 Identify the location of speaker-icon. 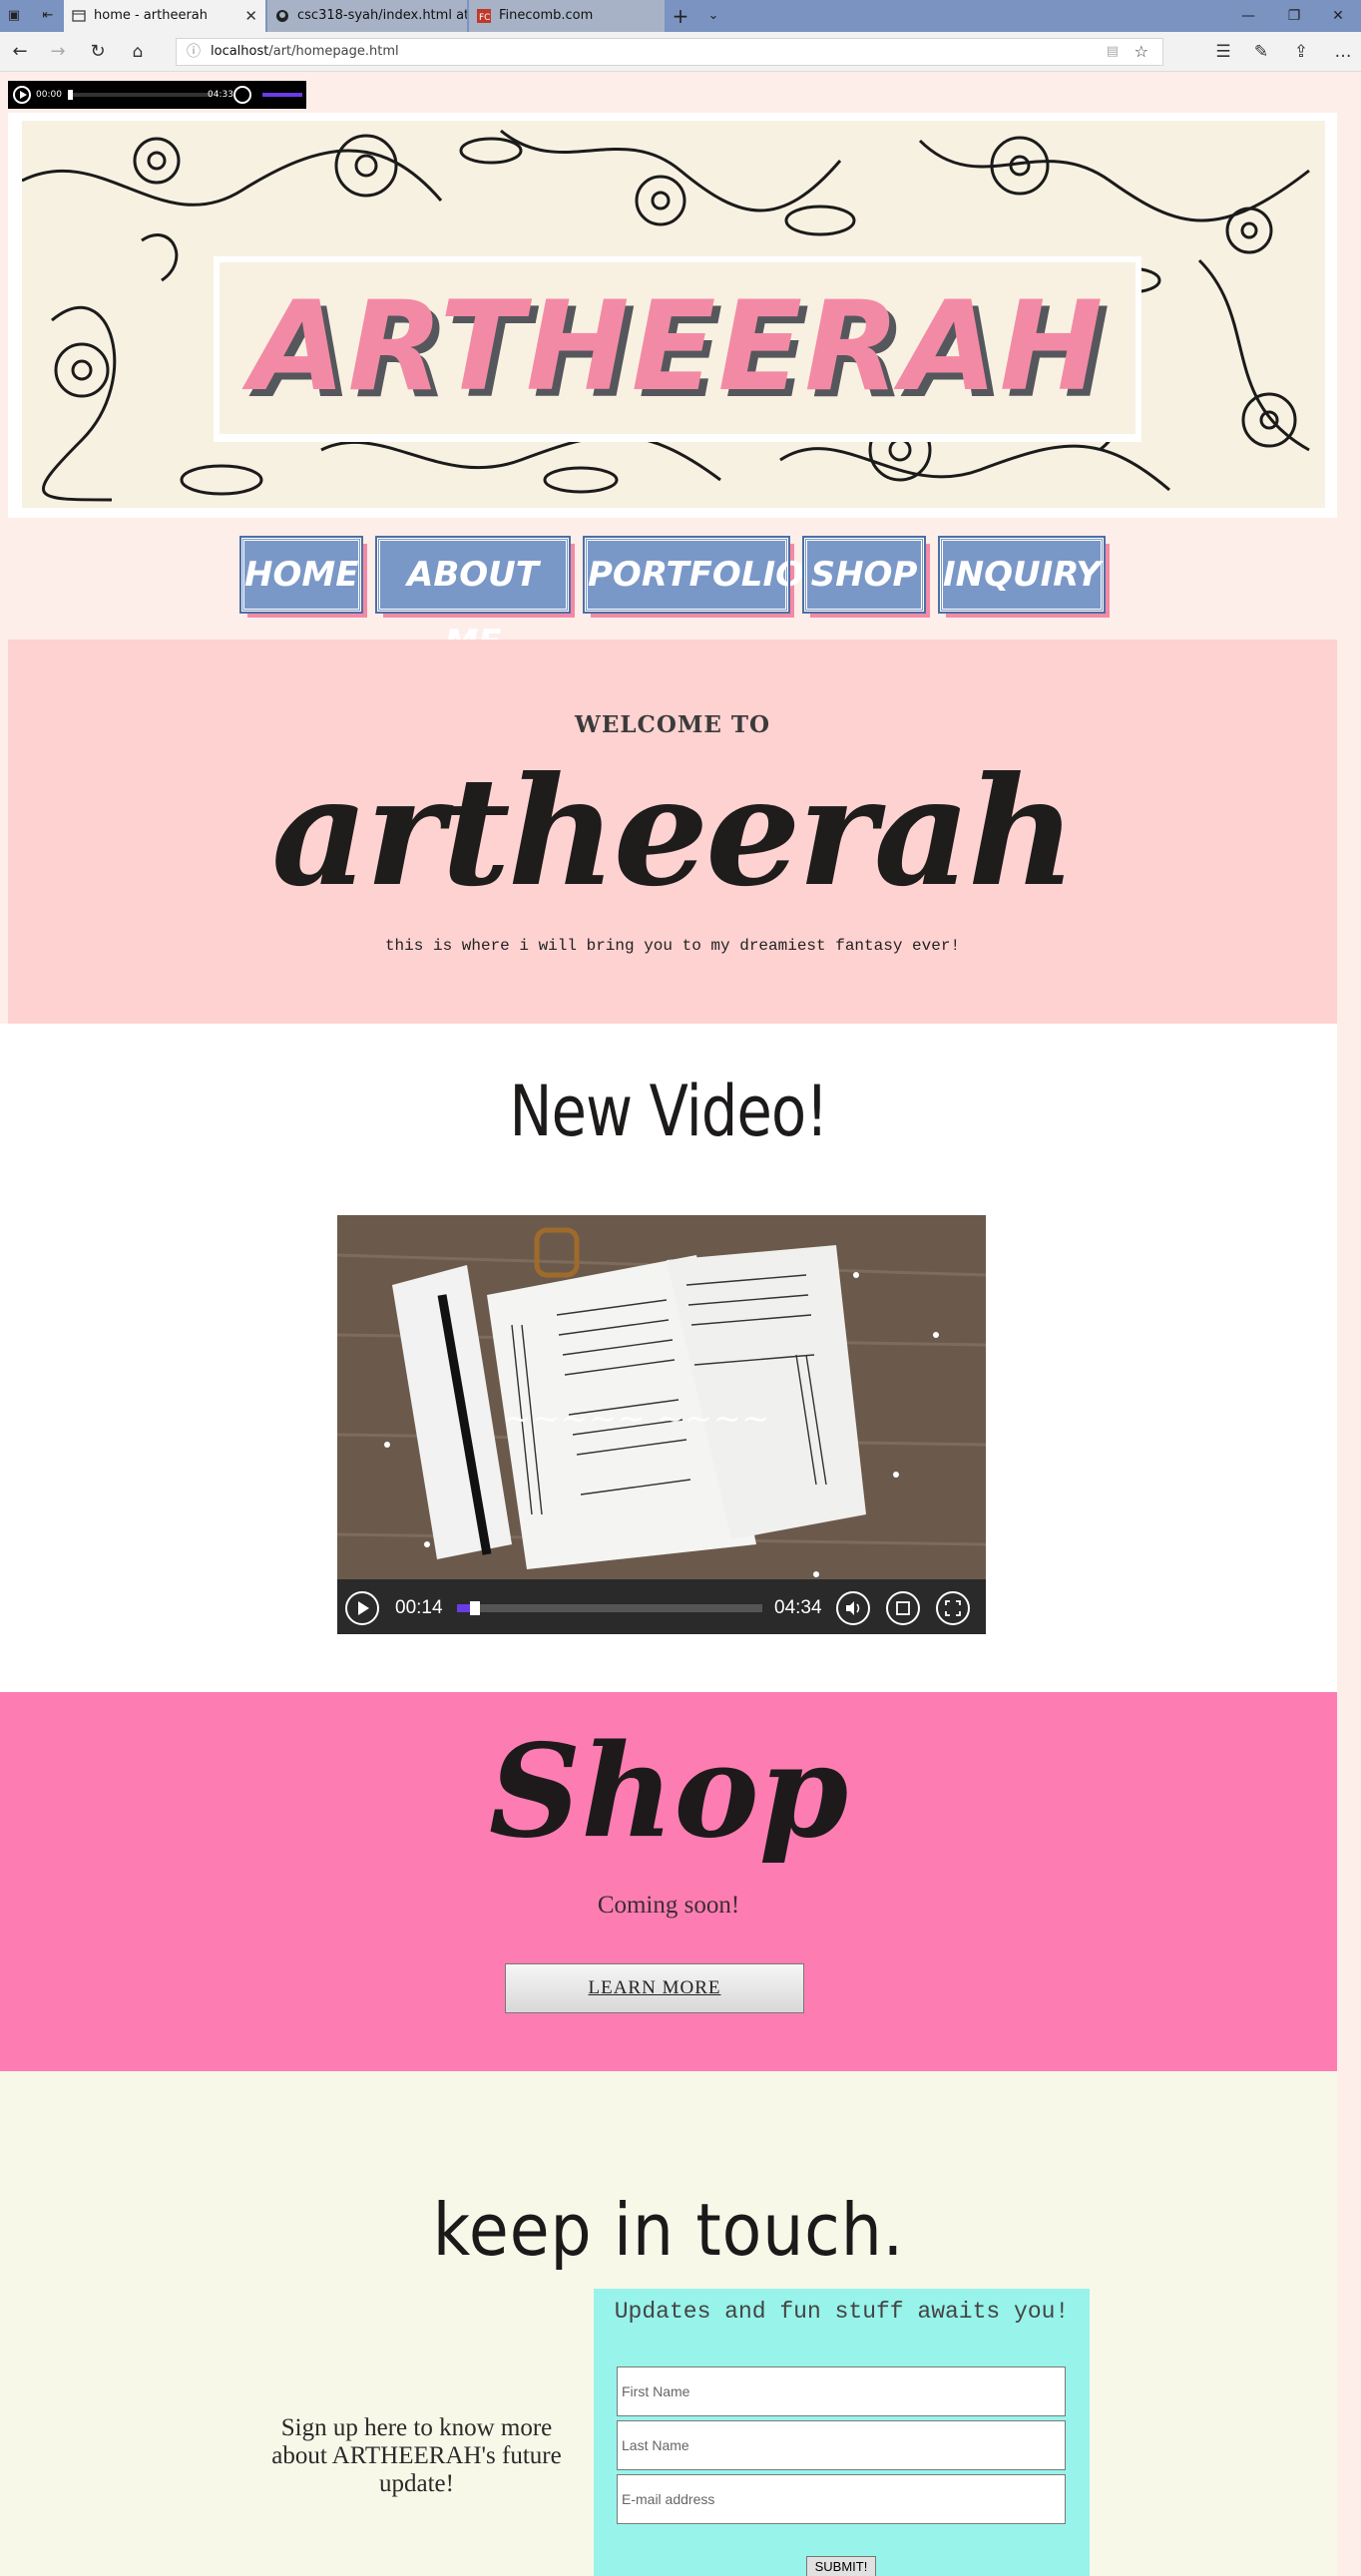
(853, 1608).